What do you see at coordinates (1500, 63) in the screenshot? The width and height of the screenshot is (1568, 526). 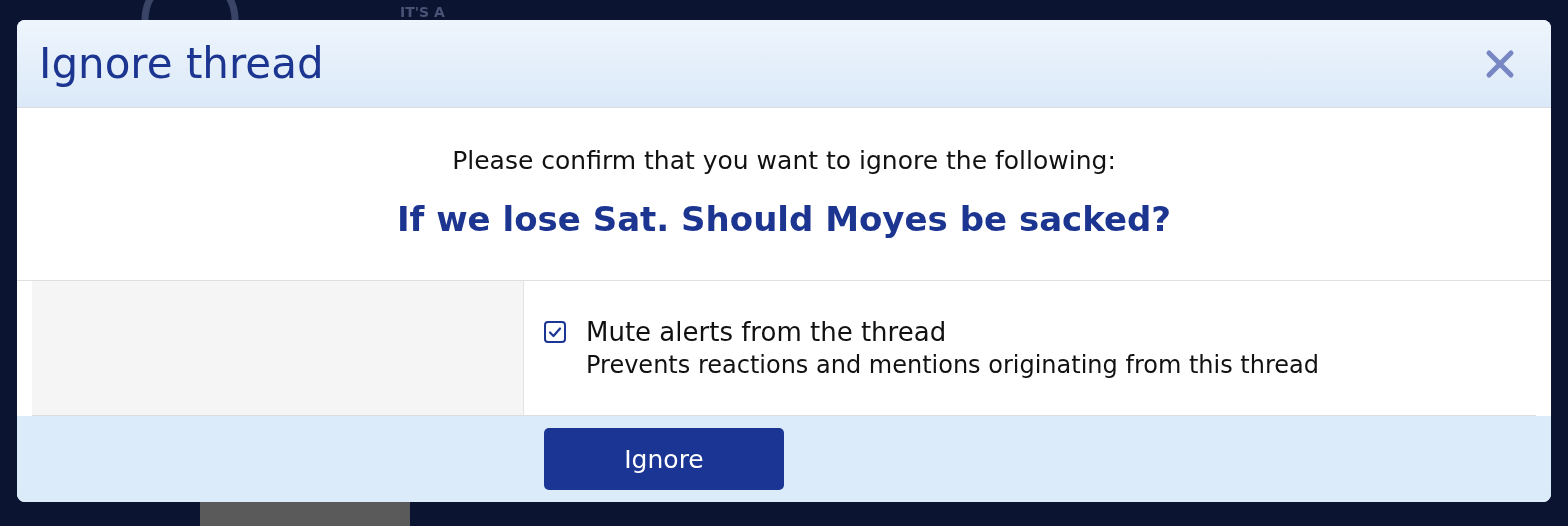 I see `close-icon` at bounding box center [1500, 63].